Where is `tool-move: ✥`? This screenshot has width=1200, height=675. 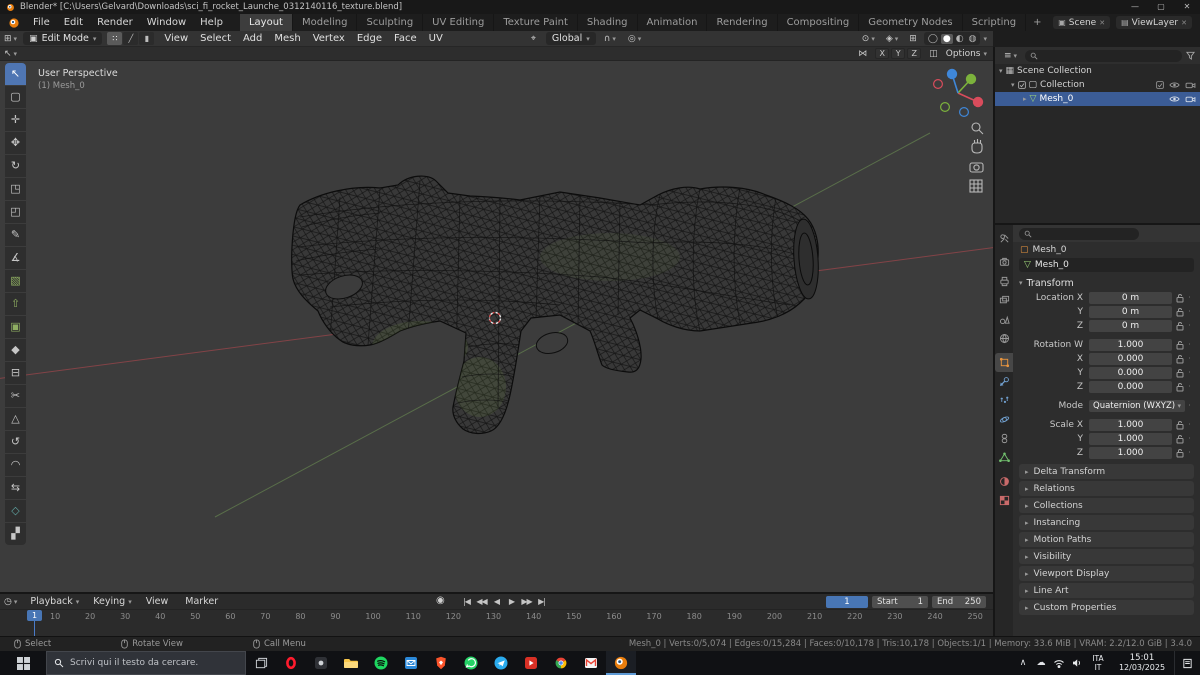 tool-move: ✥ is located at coordinates (15, 143).